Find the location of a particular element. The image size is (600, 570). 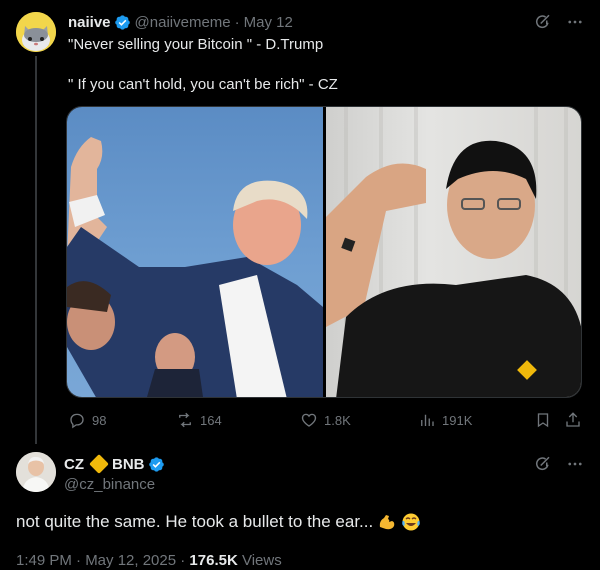

share-button is located at coordinates (573, 420).